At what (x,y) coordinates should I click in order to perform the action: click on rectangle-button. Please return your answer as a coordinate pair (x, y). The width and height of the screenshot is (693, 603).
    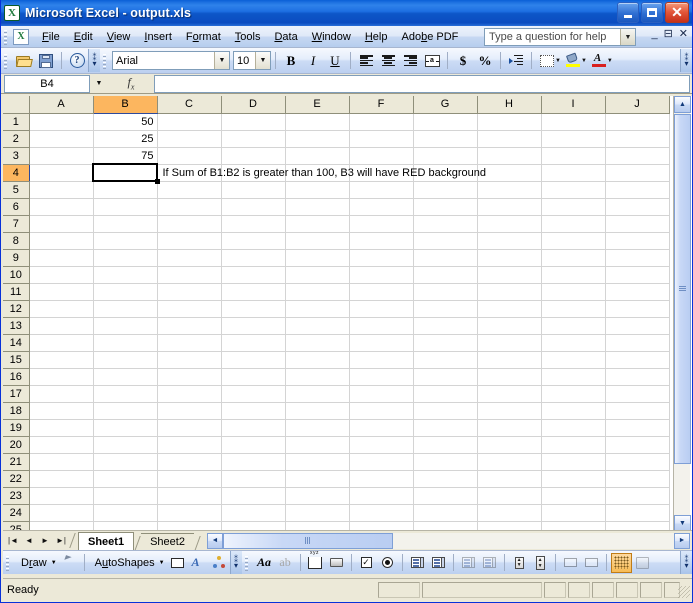
    Looking at the image, I should click on (177, 563).